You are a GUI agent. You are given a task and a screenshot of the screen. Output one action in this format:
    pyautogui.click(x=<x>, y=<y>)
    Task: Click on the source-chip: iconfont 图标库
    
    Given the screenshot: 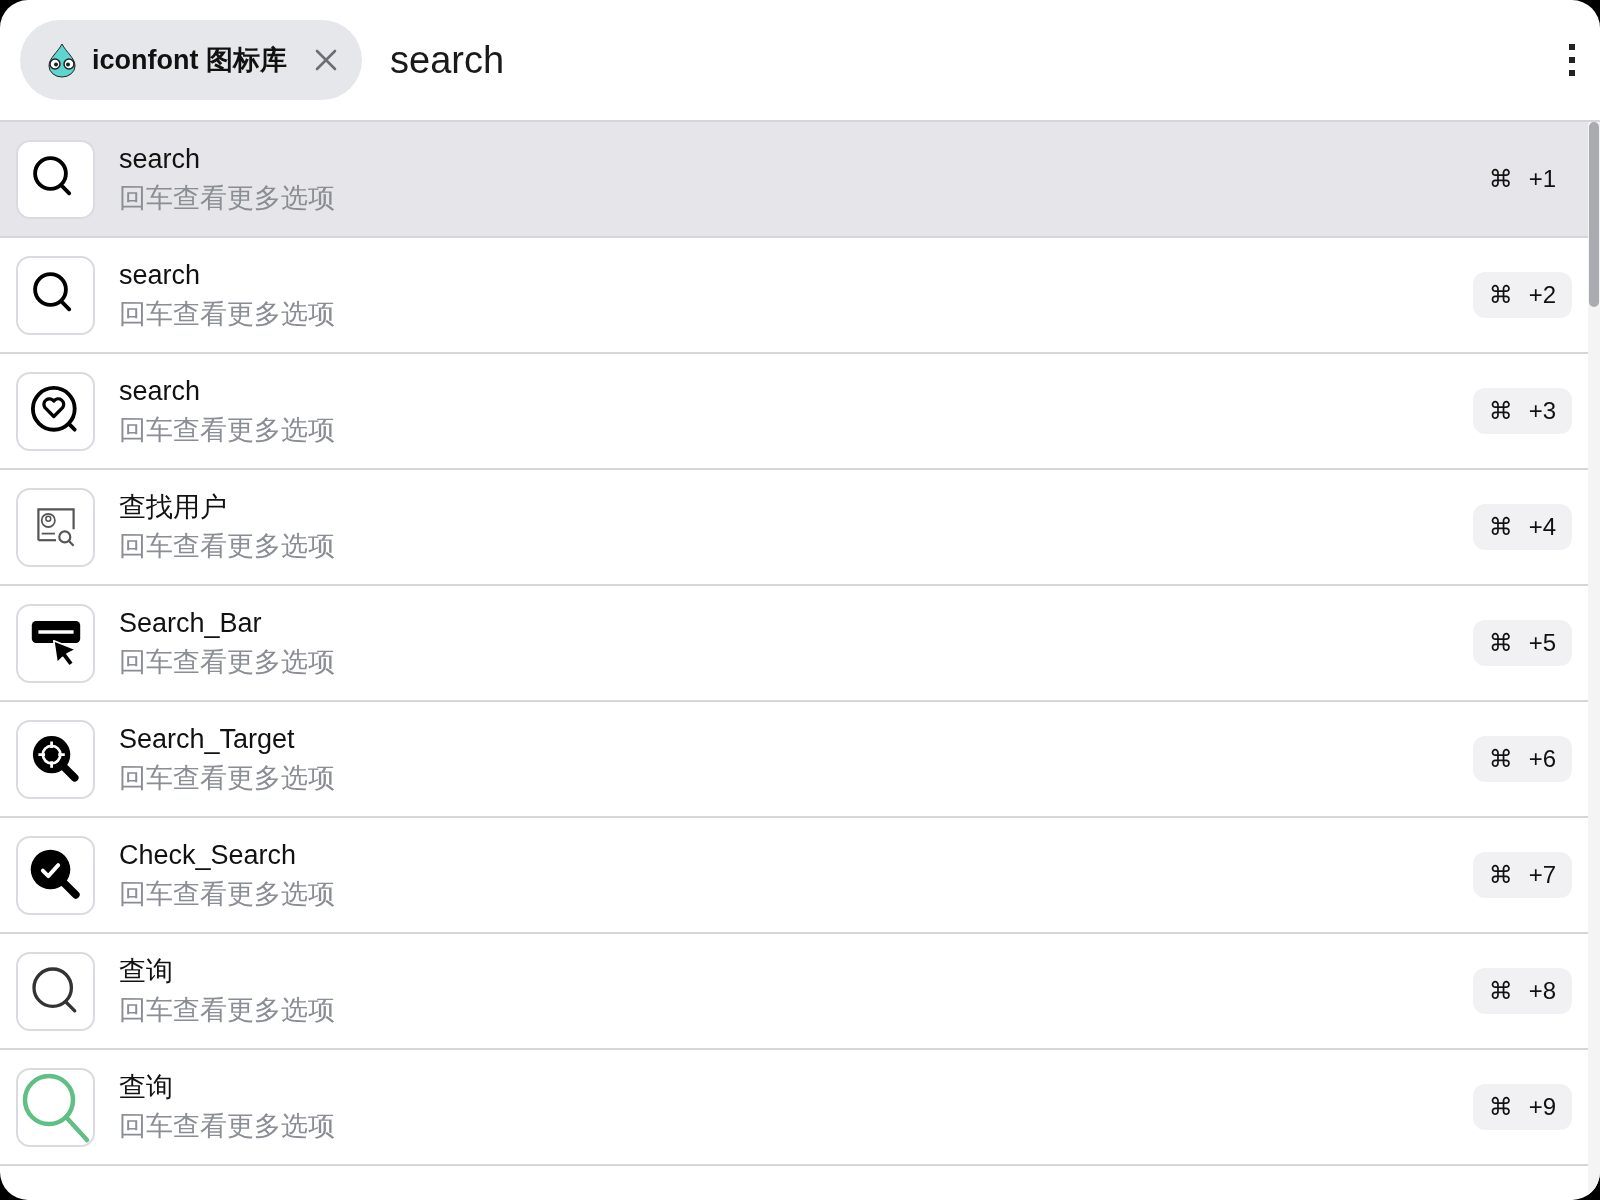 What is the action you would take?
    pyautogui.click(x=191, y=60)
    